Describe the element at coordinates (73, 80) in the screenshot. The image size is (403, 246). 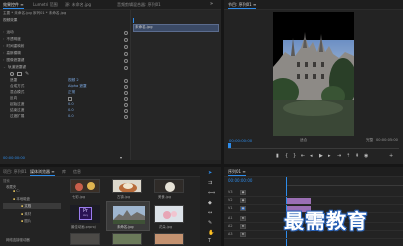
I see `param-value-mask: 视频 2` at that location.